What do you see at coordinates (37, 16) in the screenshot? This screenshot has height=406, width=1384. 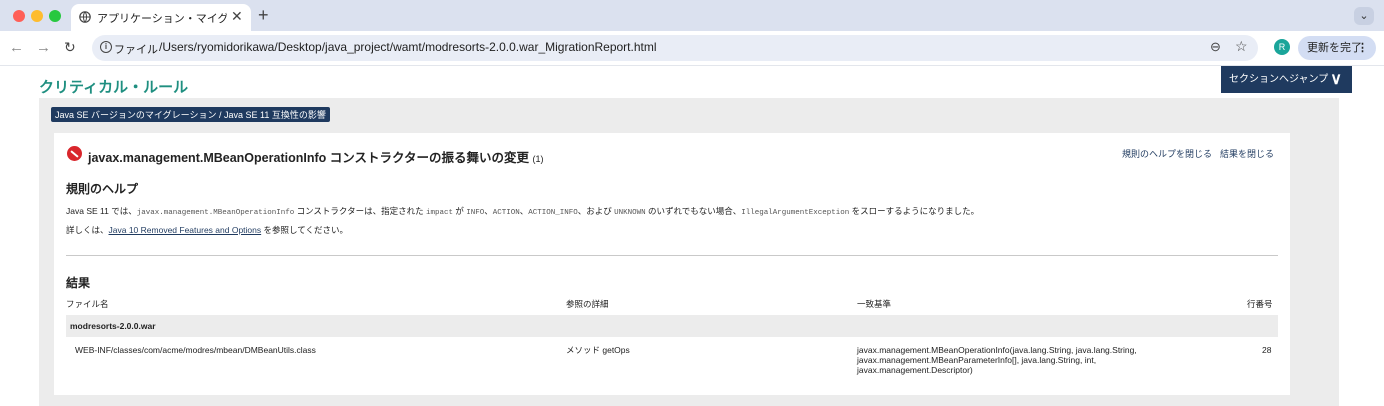 I see `minimize-window-button` at bounding box center [37, 16].